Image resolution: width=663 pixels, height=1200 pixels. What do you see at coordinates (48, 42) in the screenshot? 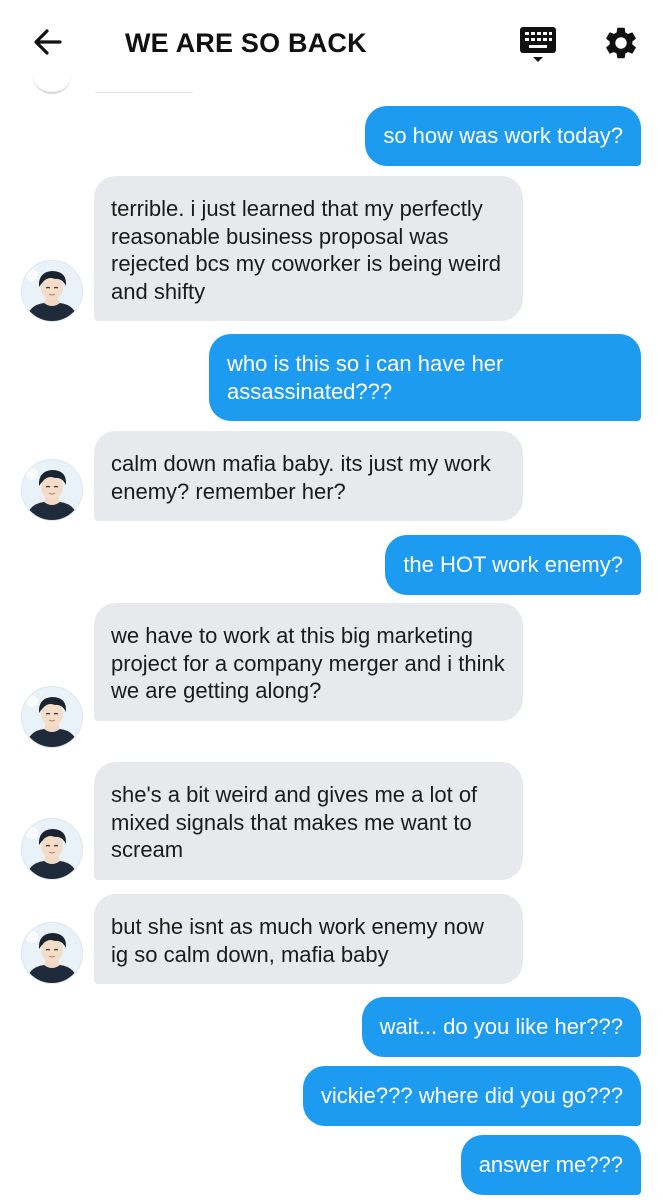
I see `arrow-left-icon` at bounding box center [48, 42].